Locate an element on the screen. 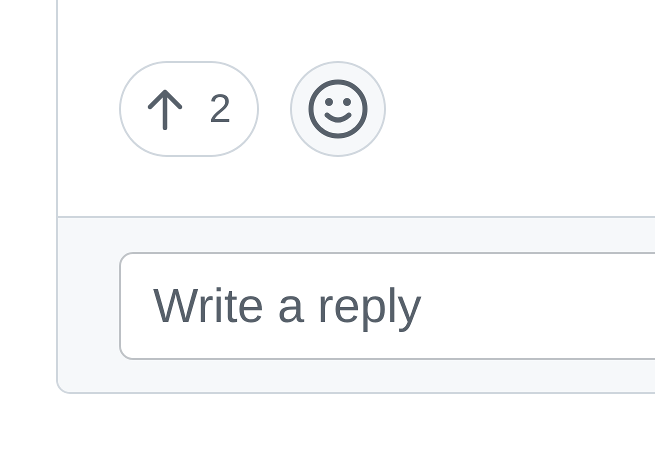 The height and width of the screenshot is (451, 655). smiley-icon is located at coordinates (338, 109).